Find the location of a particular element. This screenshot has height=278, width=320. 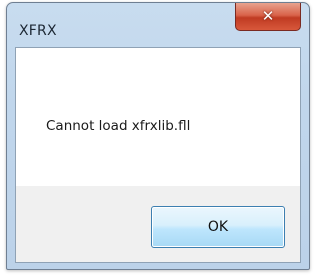

window-title: XFRX is located at coordinates (38, 31).